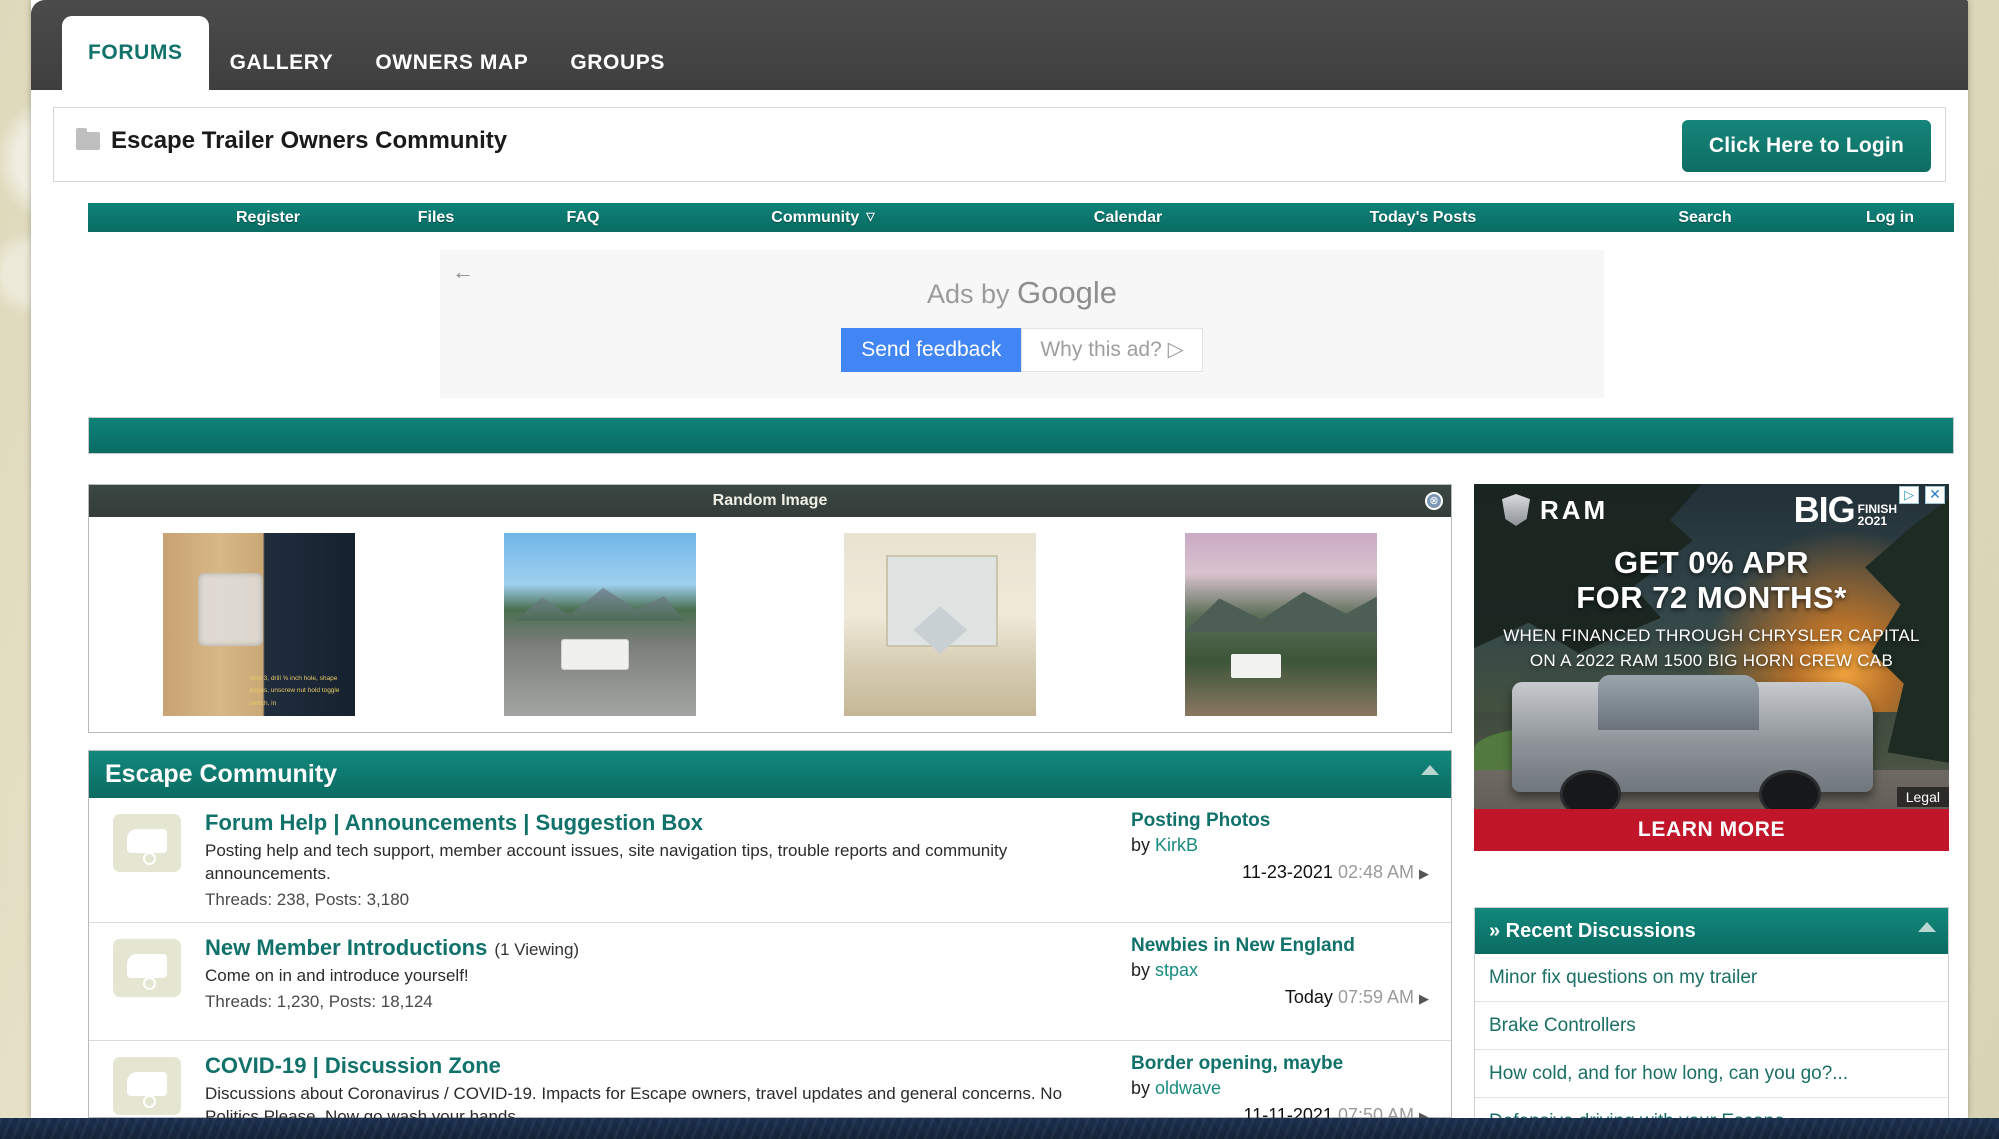 Image resolution: width=1999 pixels, height=1139 pixels. Describe the element at coordinates (1112, 350) in the screenshot. I see `why-this-ad-button: Why this ad? ▷` at that location.